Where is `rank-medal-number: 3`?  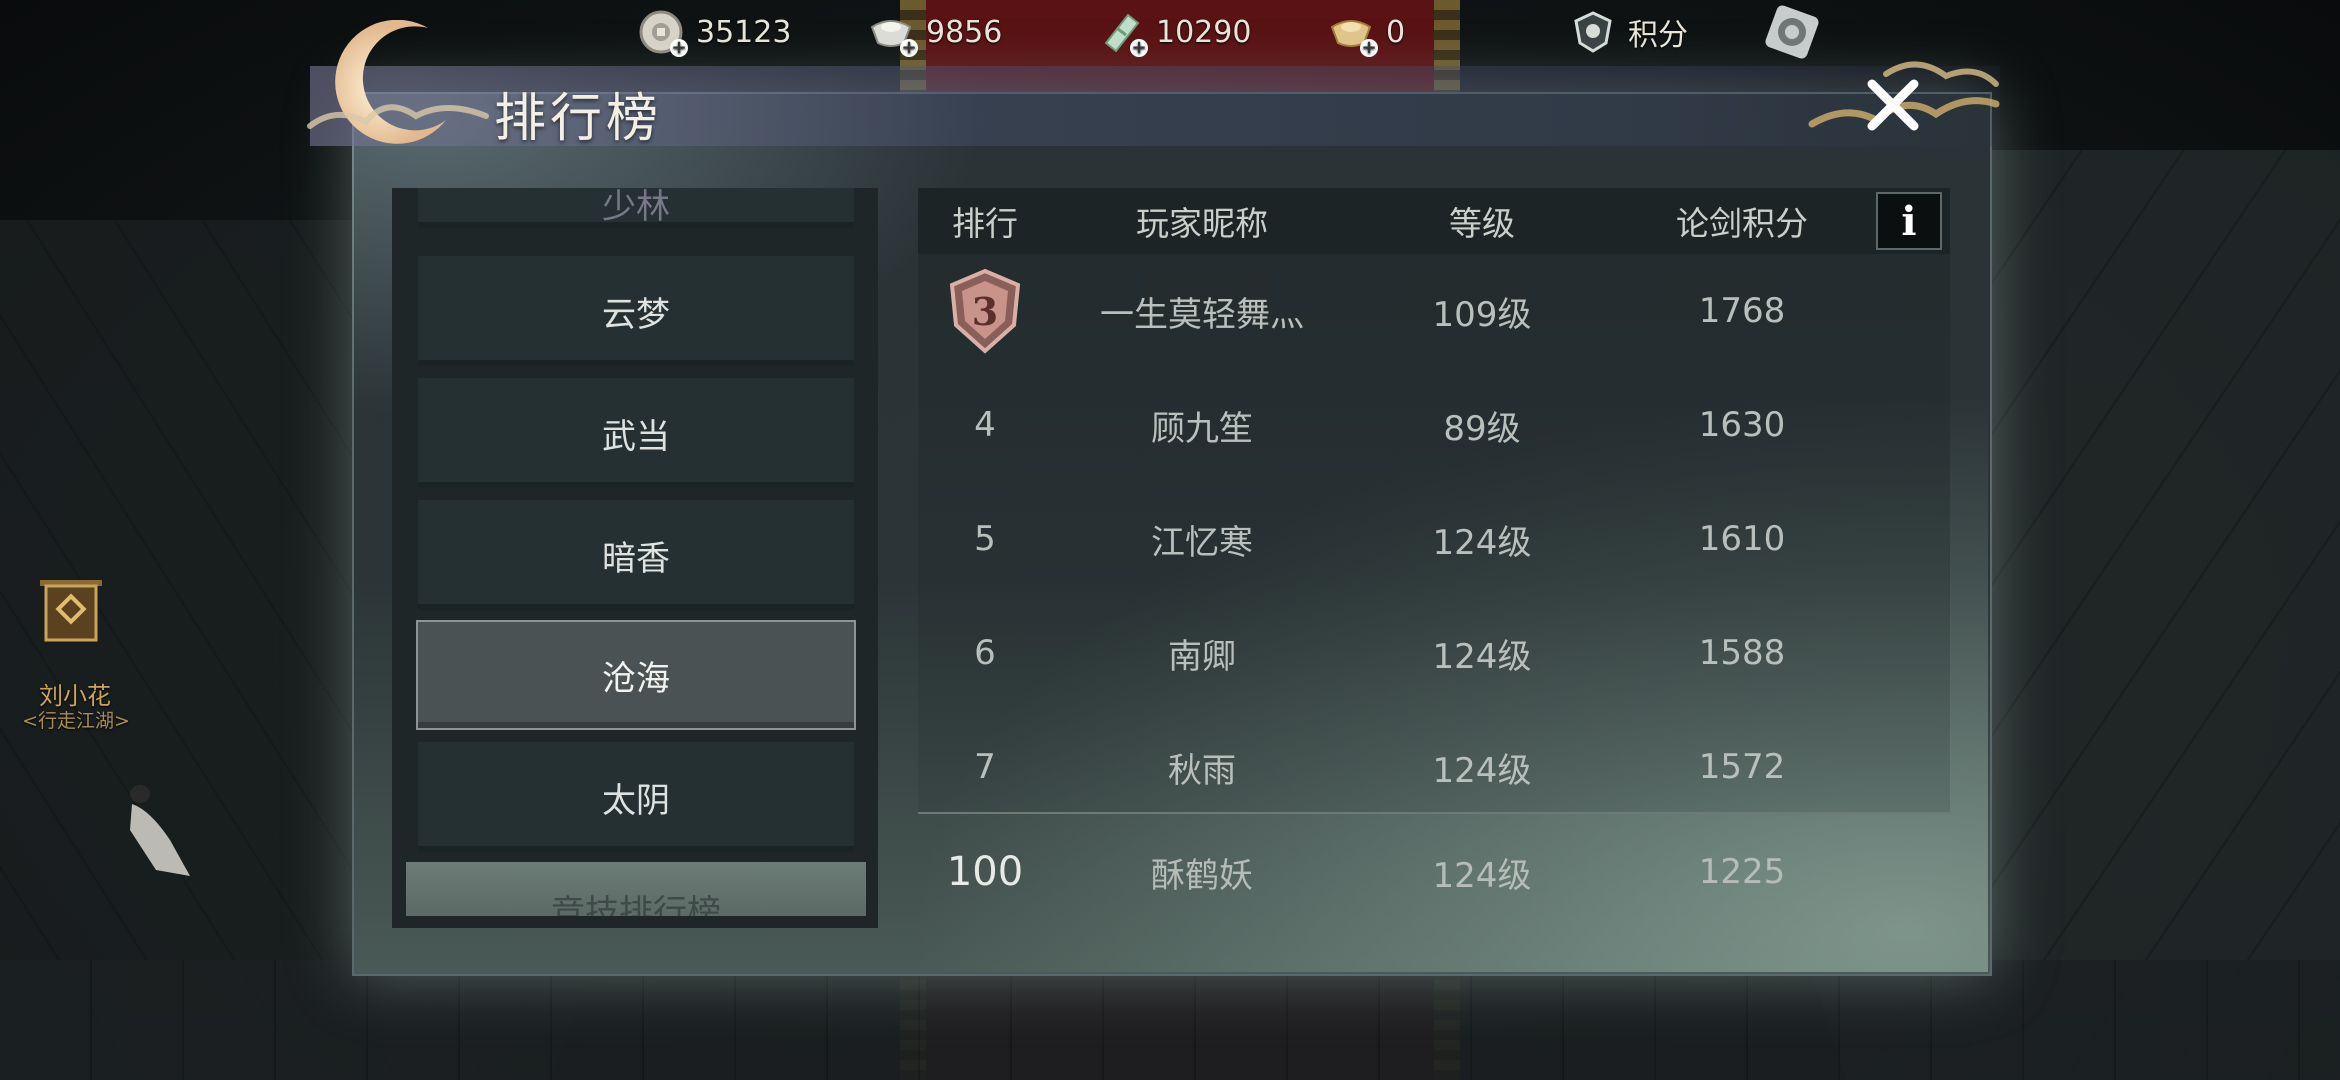
rank-medal-number: 3 is located at coordinates (985, 311).